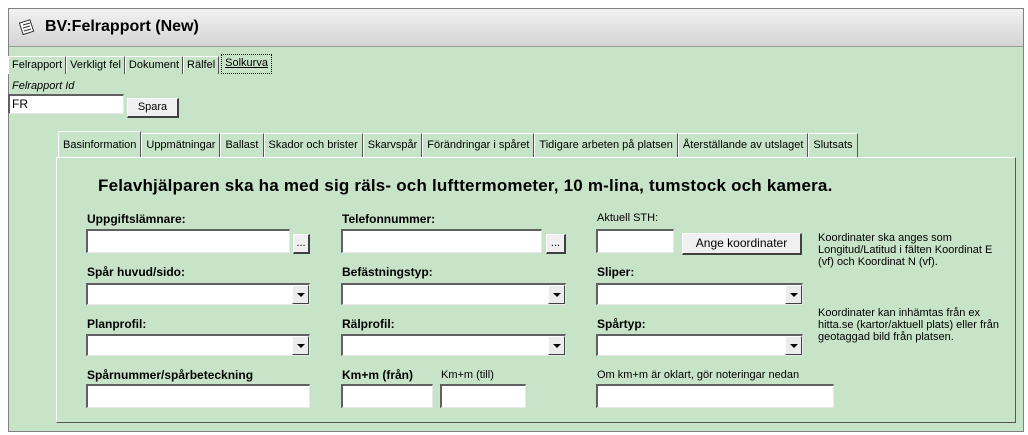 This screenshot has height=435, width=1028. I want to click on sliper-label: Sliper:, so click(616, 272).